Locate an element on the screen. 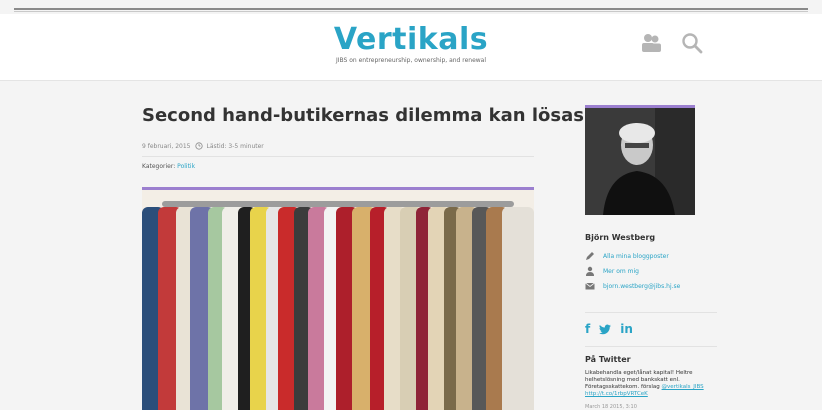 The height and width of the screenshot is (410, 822). search-icon is located at coordinates (692, 43).